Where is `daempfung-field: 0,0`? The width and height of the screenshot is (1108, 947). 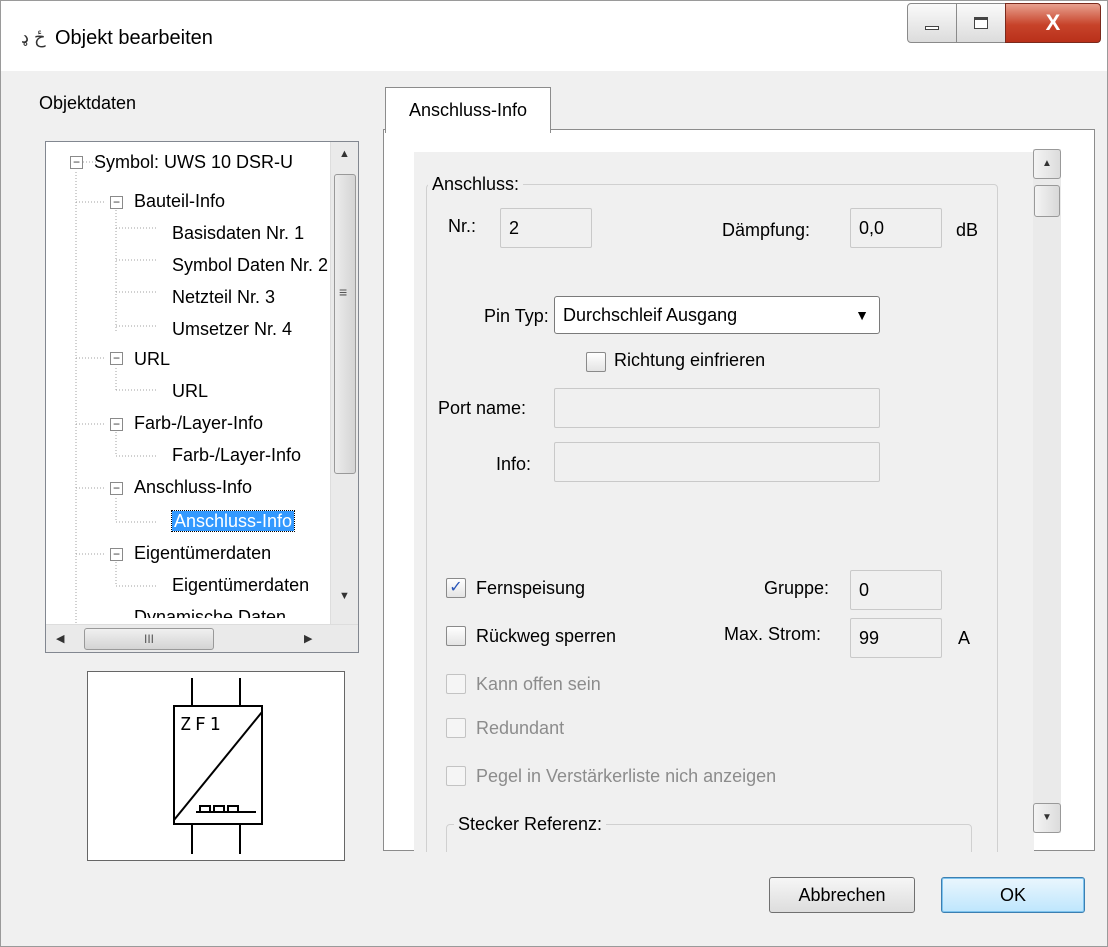 daempfung-field: 0,0 is located at coordinates (896, 228).